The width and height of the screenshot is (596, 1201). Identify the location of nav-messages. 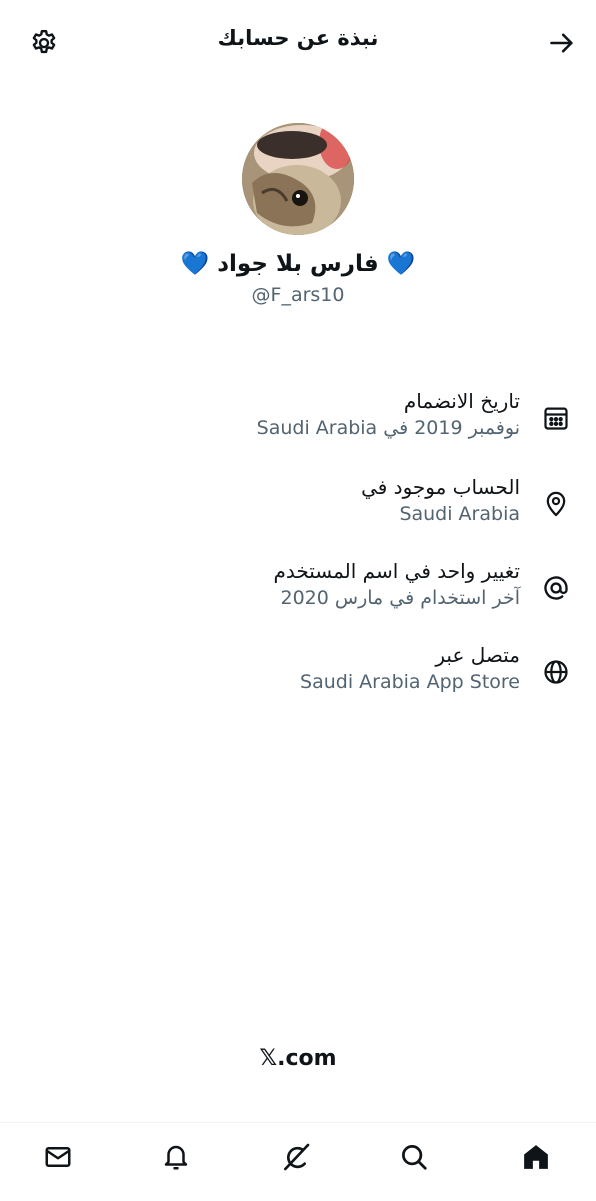
(58, 1157).